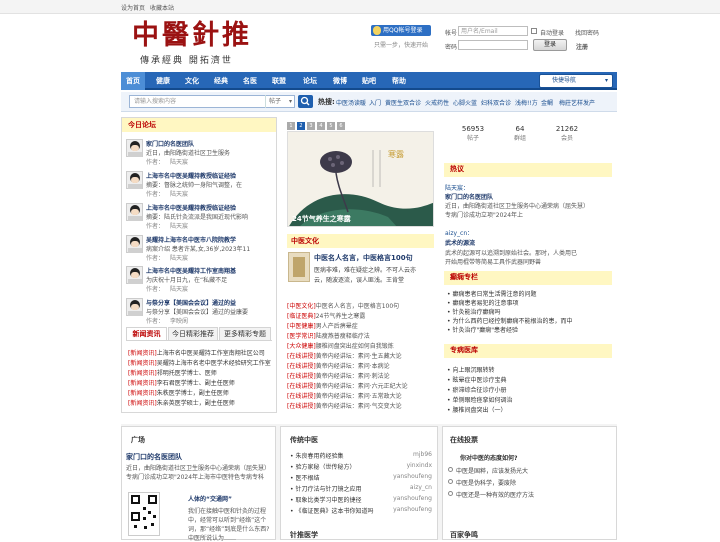 The image size is (720, 542). Describe the element at coordinates (344, 405) in the screenshot. I see `center-list-item: [在线讲授]黄帝内经讲坛：素问·气交变大论` at that location.